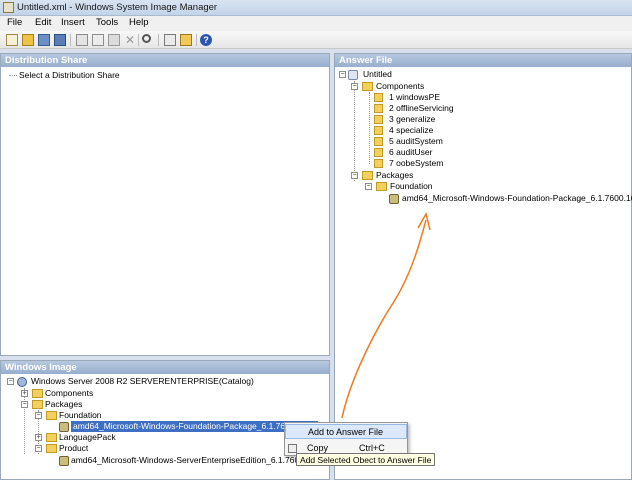 The height and width of the screenshot is (480, 632). I want to click on tooltip: Add Selected Obect to Answer File, so click(366, 459).